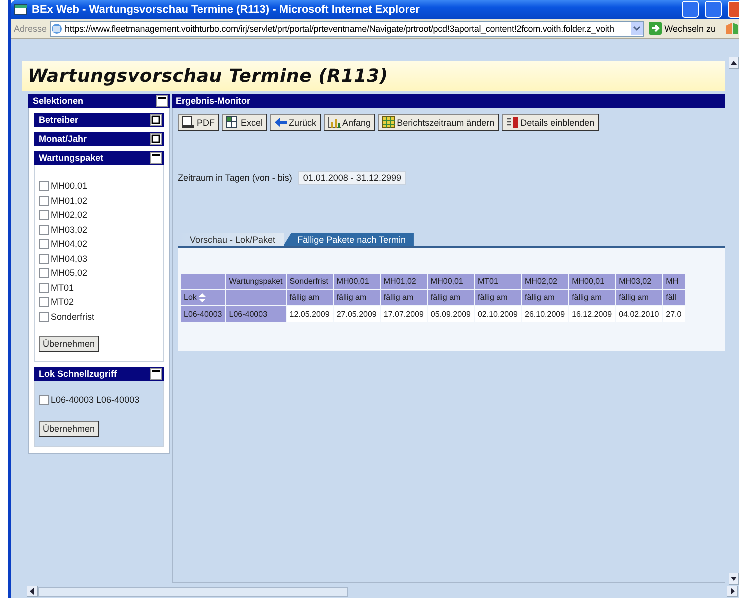 The image size is (739, 598). I want to click on column-header: MH02,02, so click(545, 281).